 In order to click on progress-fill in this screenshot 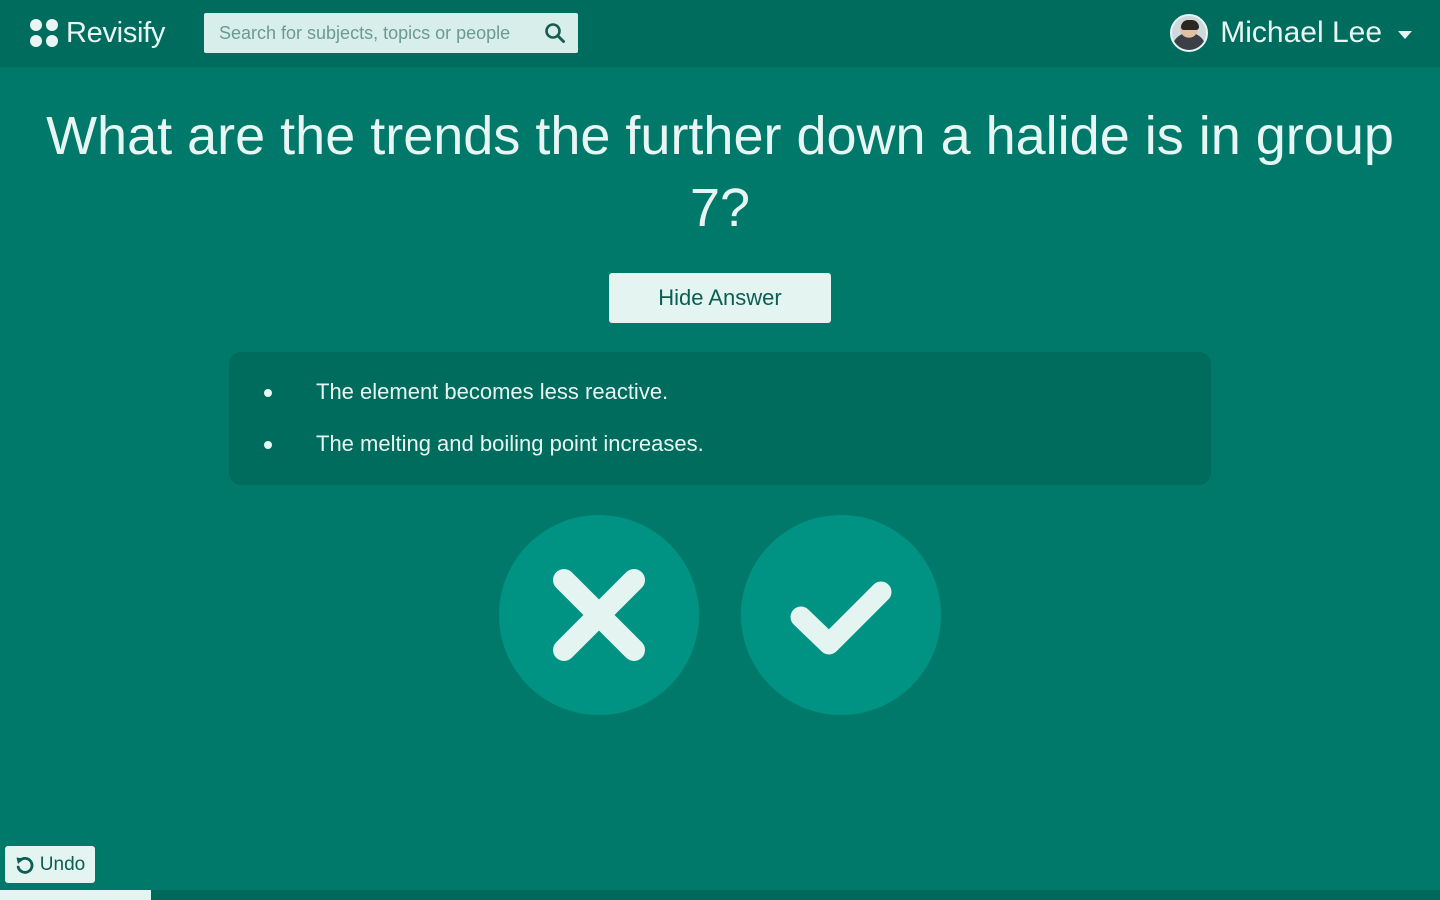, I will do `click(76, 895)`.